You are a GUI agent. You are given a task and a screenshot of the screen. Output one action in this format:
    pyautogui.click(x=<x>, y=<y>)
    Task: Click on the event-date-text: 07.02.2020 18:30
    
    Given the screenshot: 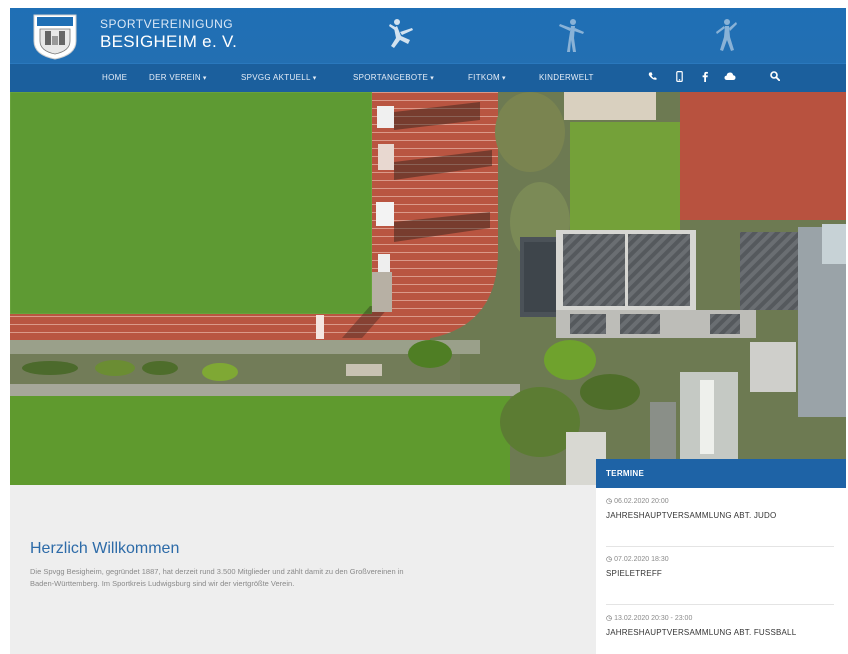 What is the action you would take?
    pyautogui.click(x=641, y=559)
    